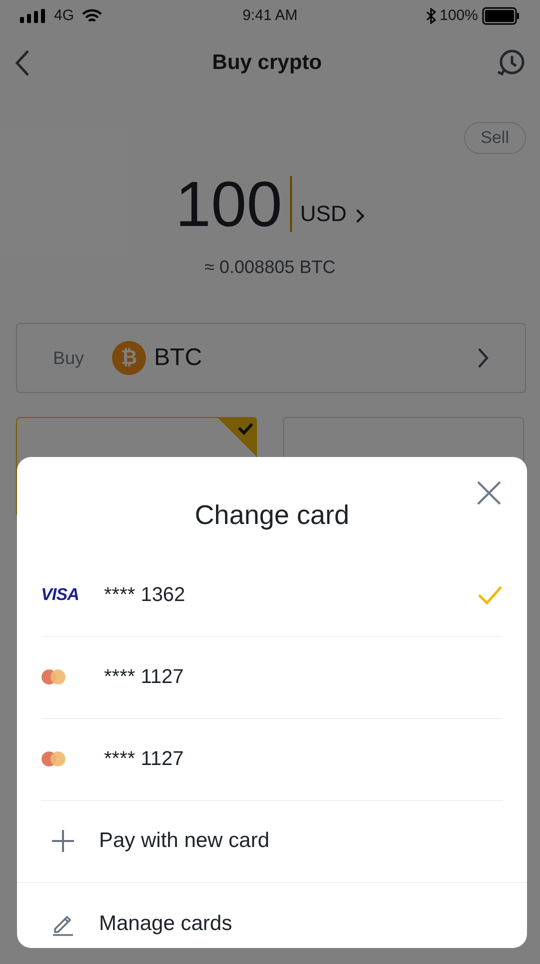 The height and width of the screenshot is (964, 540). Describe the element at coordinates (145, 595) in the screenshot. I see `card-number: **** 1362` at that location.